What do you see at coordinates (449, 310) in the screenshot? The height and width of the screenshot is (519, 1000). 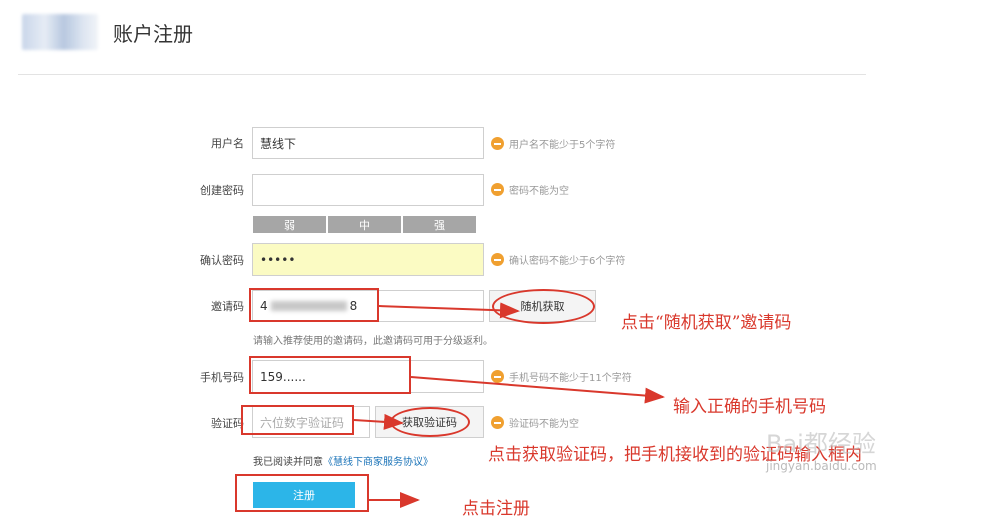 I see `invite-arrow` at bounding box center [449, 310].